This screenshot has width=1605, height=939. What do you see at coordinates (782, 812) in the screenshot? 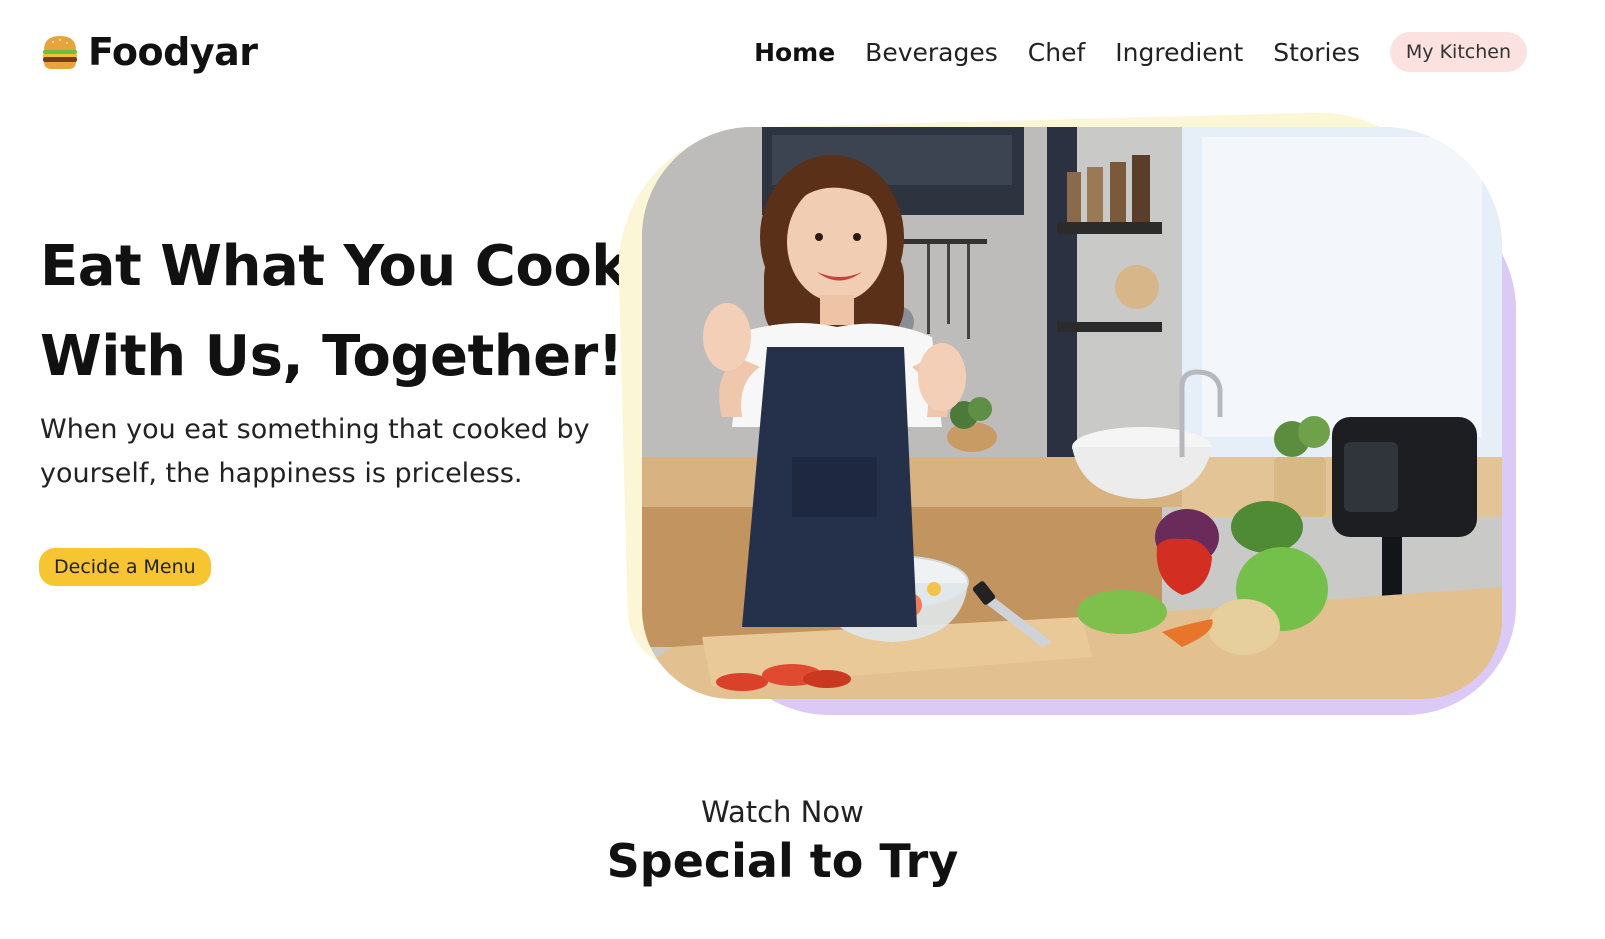
I see `section-eyebrow: Watch Now` at bounding box center [782, 812].